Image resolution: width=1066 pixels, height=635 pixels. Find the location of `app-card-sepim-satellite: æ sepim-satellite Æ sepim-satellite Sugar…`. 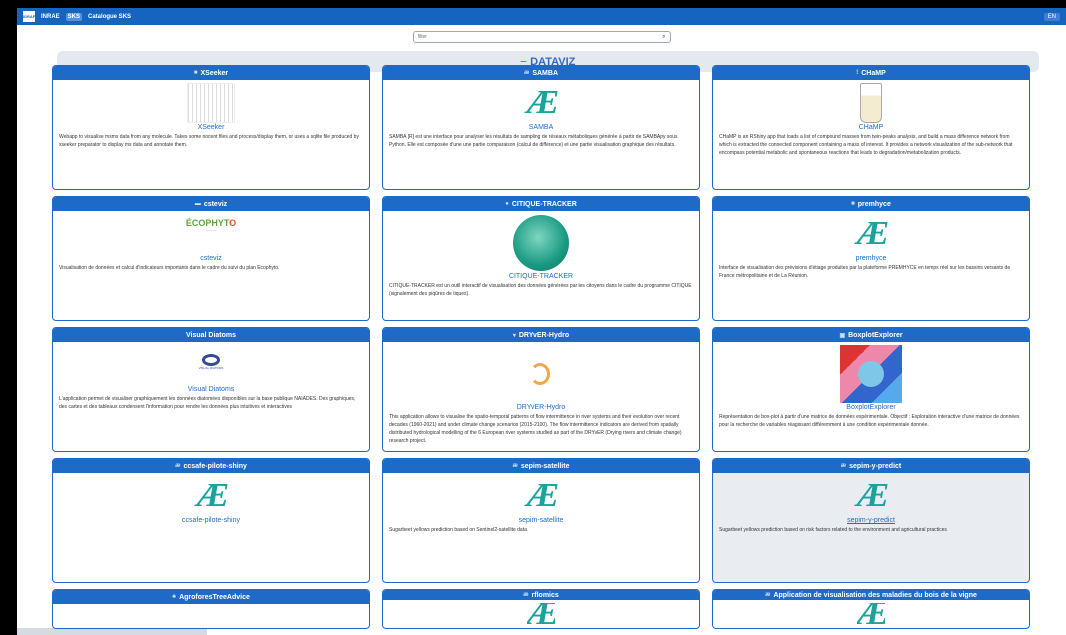

app-card-sepim-satellite: æ sepim-satellite Æ sepim-satellite Sugar… is located at coordinates (541, 520).